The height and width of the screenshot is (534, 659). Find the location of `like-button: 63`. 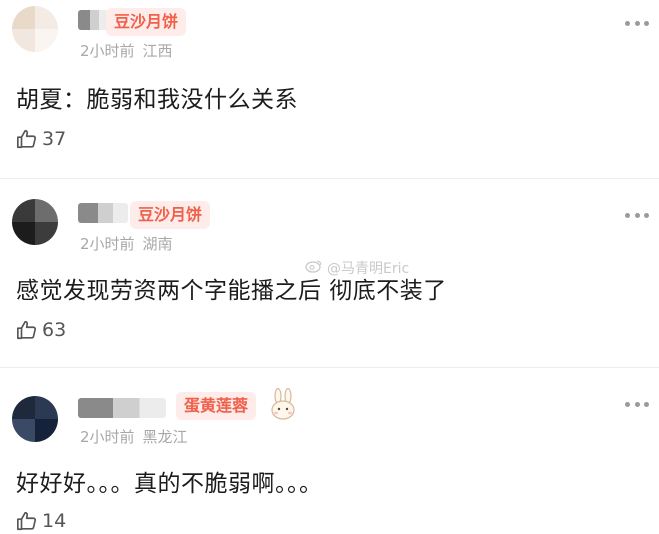

like-button: 63 is located at coordinates (41, 330).